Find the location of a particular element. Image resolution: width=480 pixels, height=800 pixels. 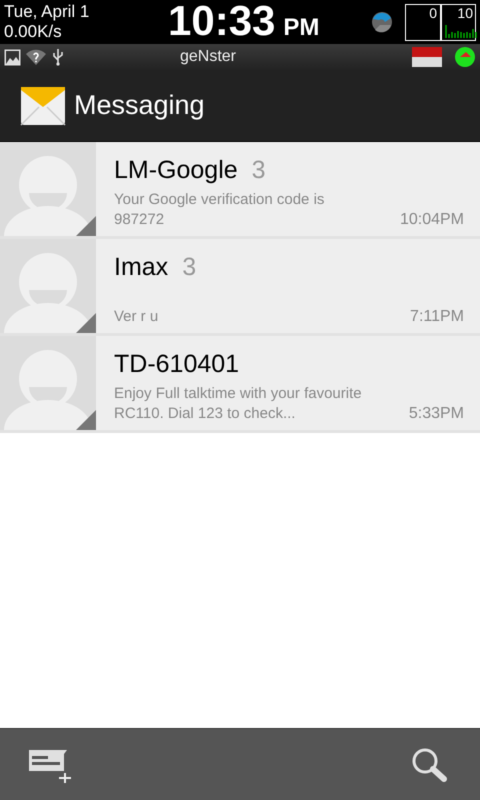

message-time: 10:04PM is located at coordinates (432, 220).